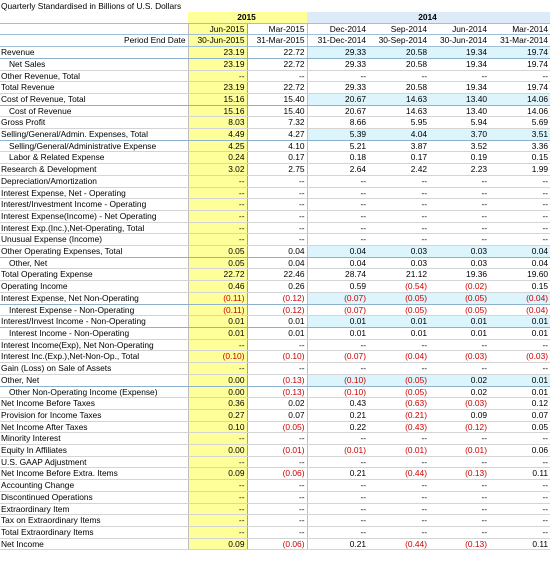  What do you see at coordinates (94, 333) in the screenshot?
I see `row-label: Interest Income - Non-Operating` at bounding box center [94, 333].